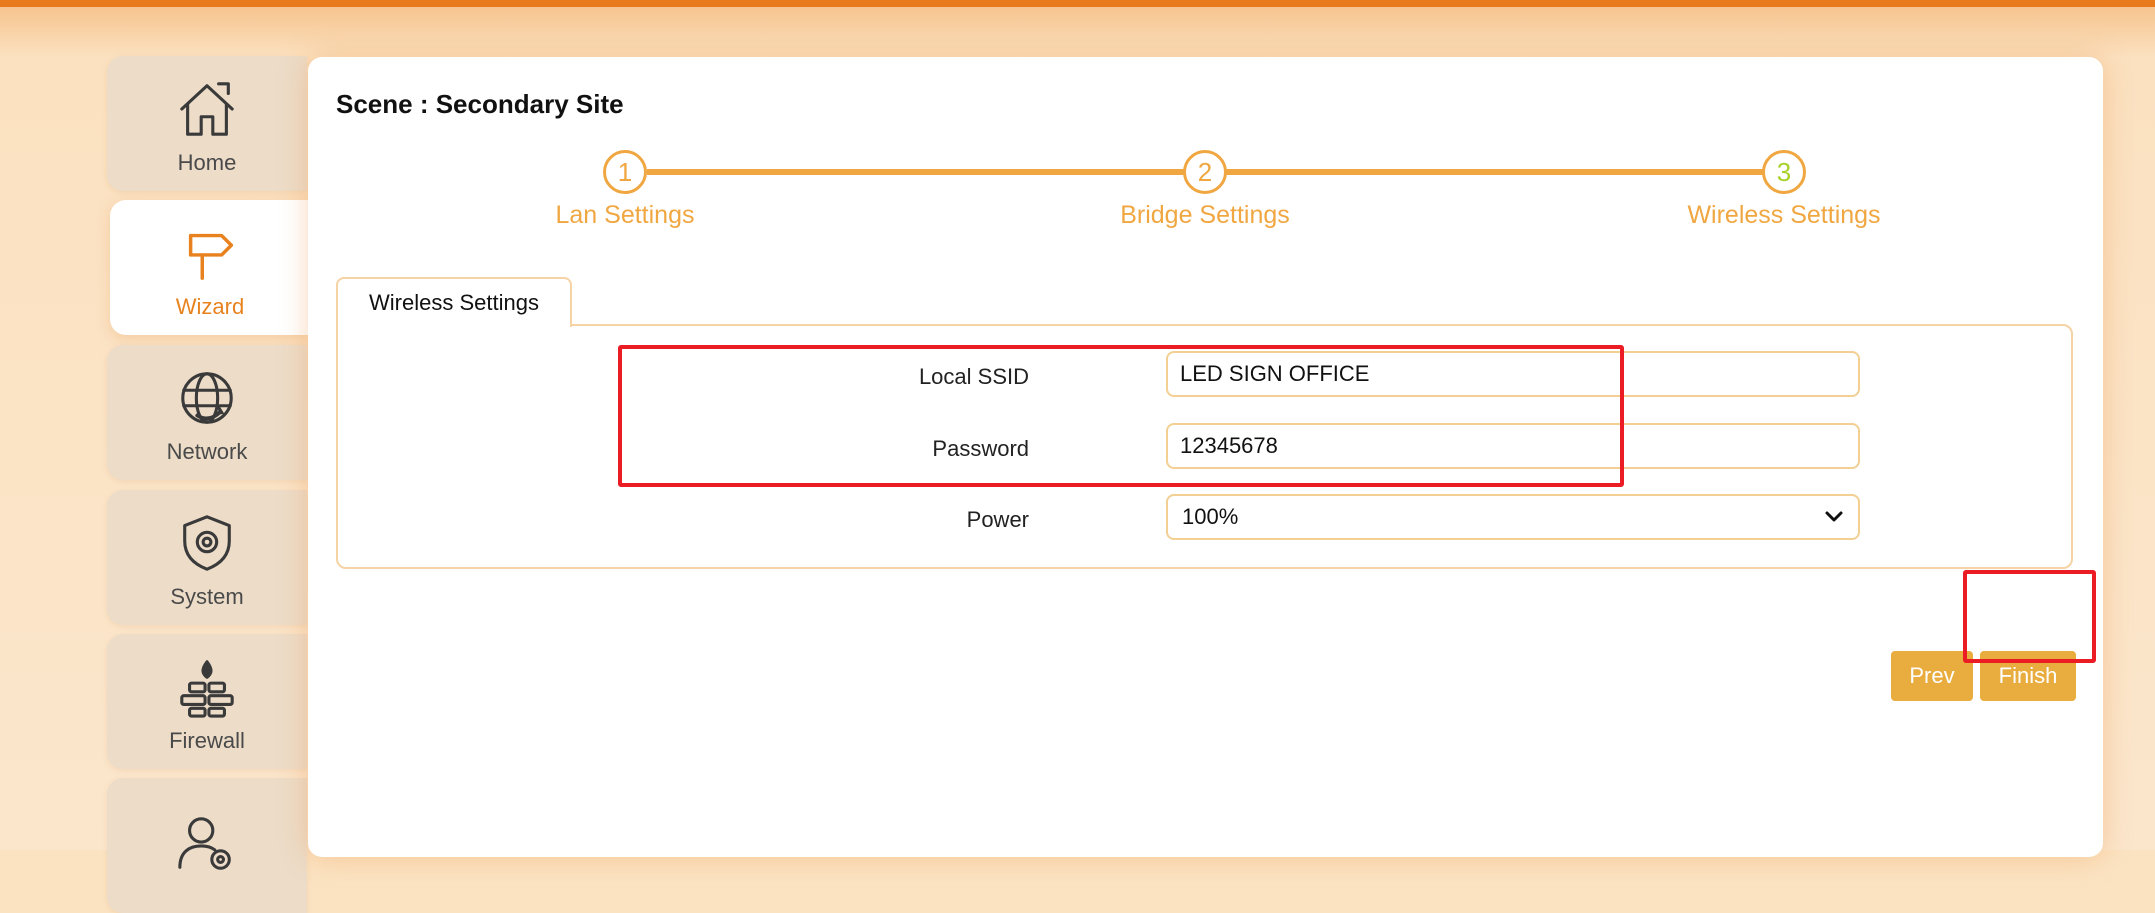  I want to click on sidebar: Home Wizard Network System Firewall, so click(155, 456).